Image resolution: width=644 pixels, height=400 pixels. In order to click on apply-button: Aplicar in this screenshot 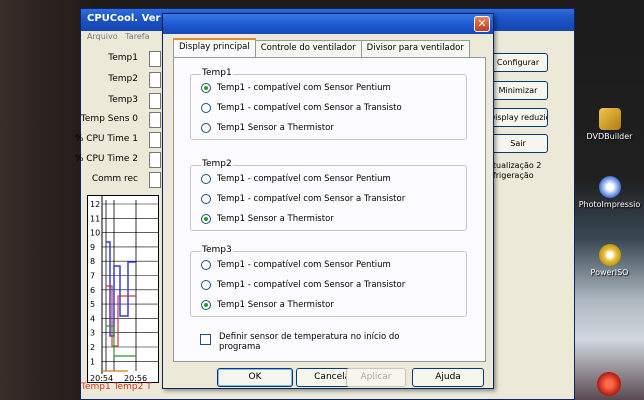, I will do `click(376, 377)`.